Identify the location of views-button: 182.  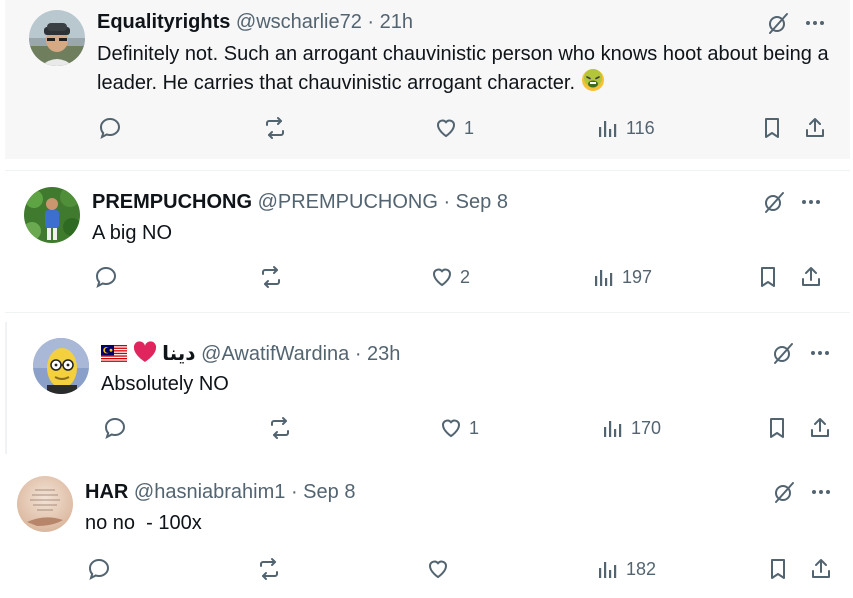
(626, 569).